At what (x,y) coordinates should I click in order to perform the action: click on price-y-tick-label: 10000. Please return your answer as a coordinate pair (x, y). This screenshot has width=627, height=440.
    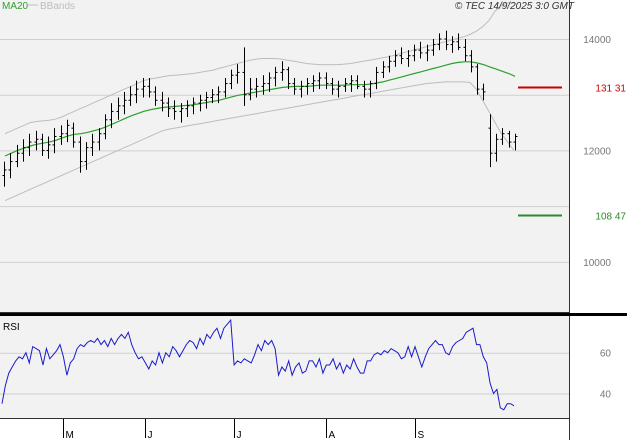
    Looking at the image, I should click on (597, 263).